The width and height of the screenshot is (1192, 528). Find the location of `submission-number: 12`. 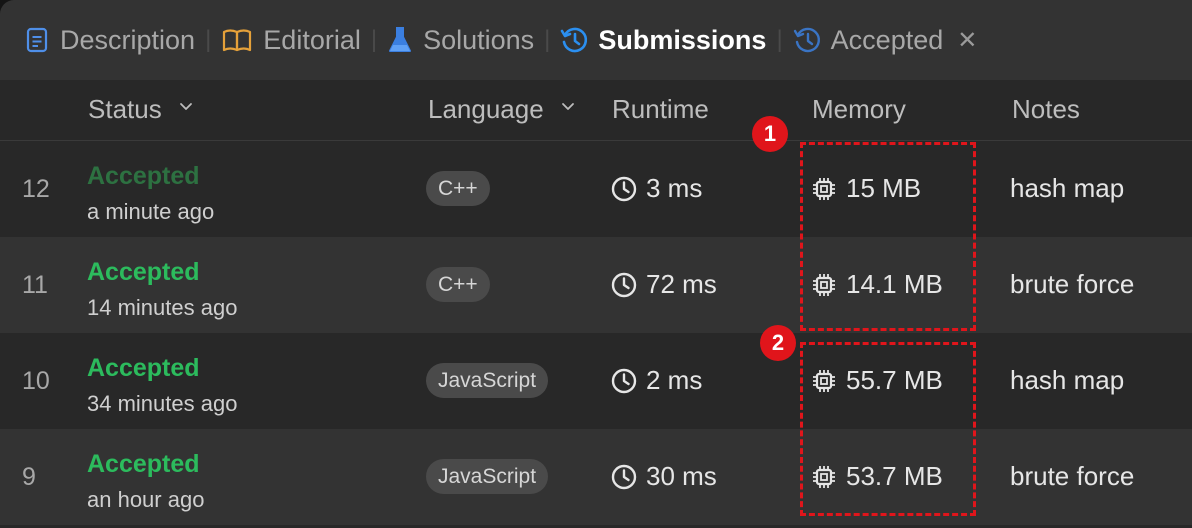

submission-number: 12 is located at coordinates (36, 189).